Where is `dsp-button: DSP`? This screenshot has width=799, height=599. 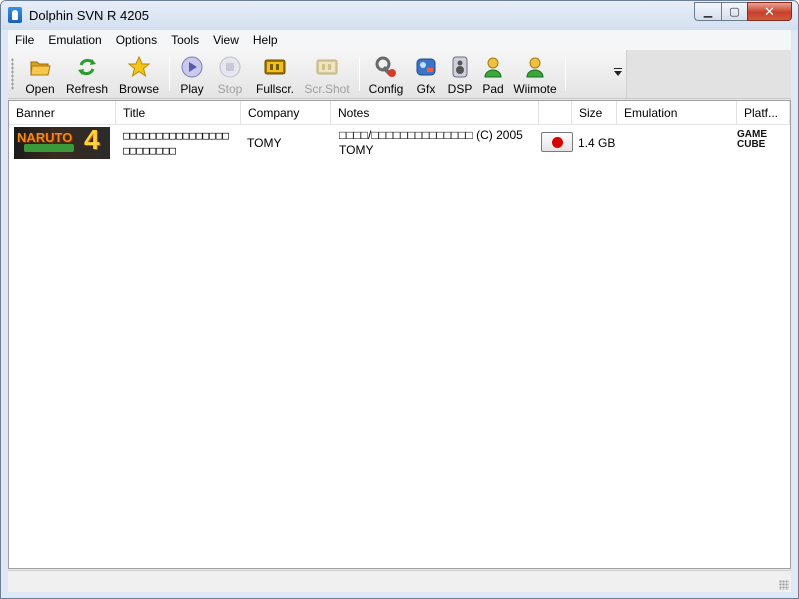
dsp-button: DSP is located at coordinates (460, 75).